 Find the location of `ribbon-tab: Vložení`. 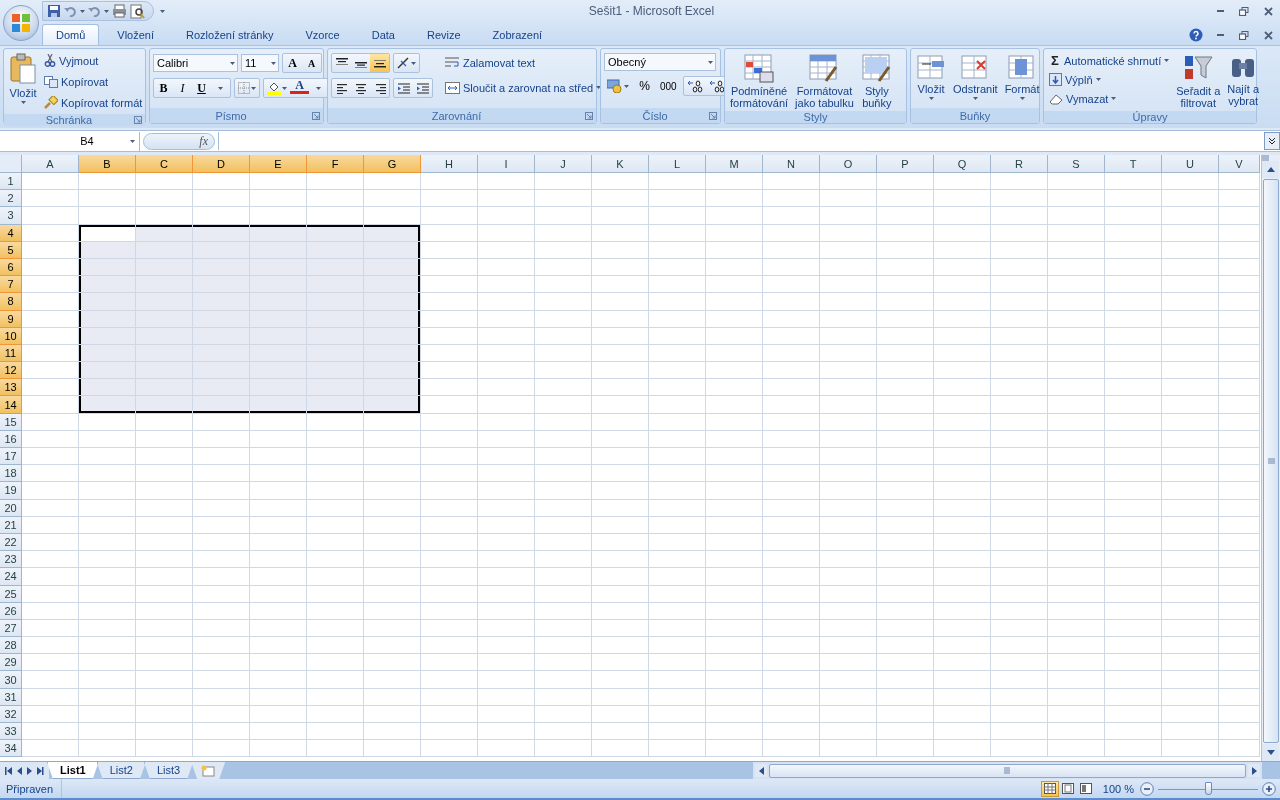

ribbon-tab: Vložení is located at coordinates (136, 34).